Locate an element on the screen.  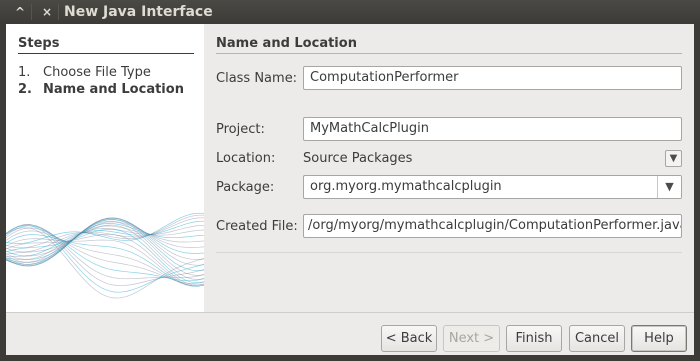
help-button: Help is located at coordinates (659, 338).